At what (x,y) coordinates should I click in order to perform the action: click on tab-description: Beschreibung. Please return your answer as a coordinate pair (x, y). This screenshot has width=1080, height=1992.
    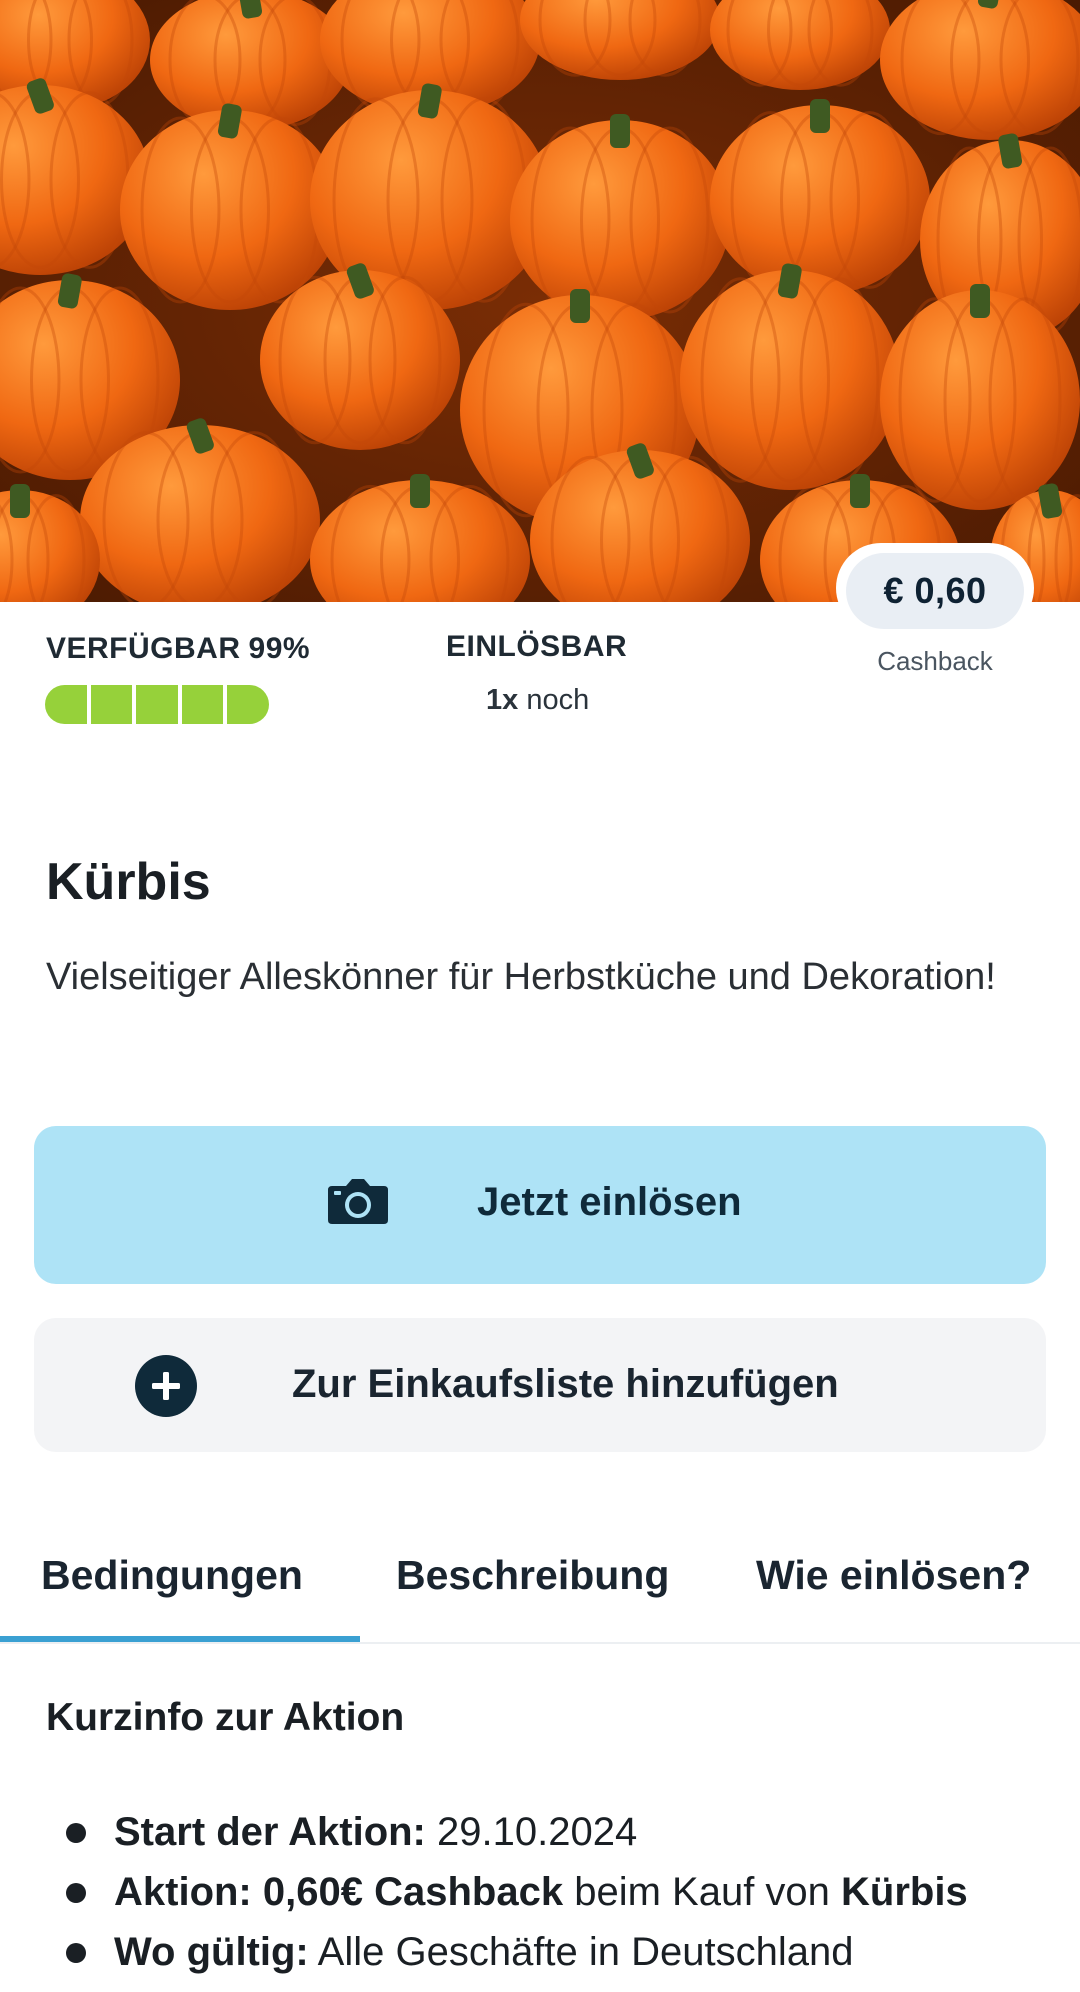
    Looking at the image, I should click on (532, 1575).